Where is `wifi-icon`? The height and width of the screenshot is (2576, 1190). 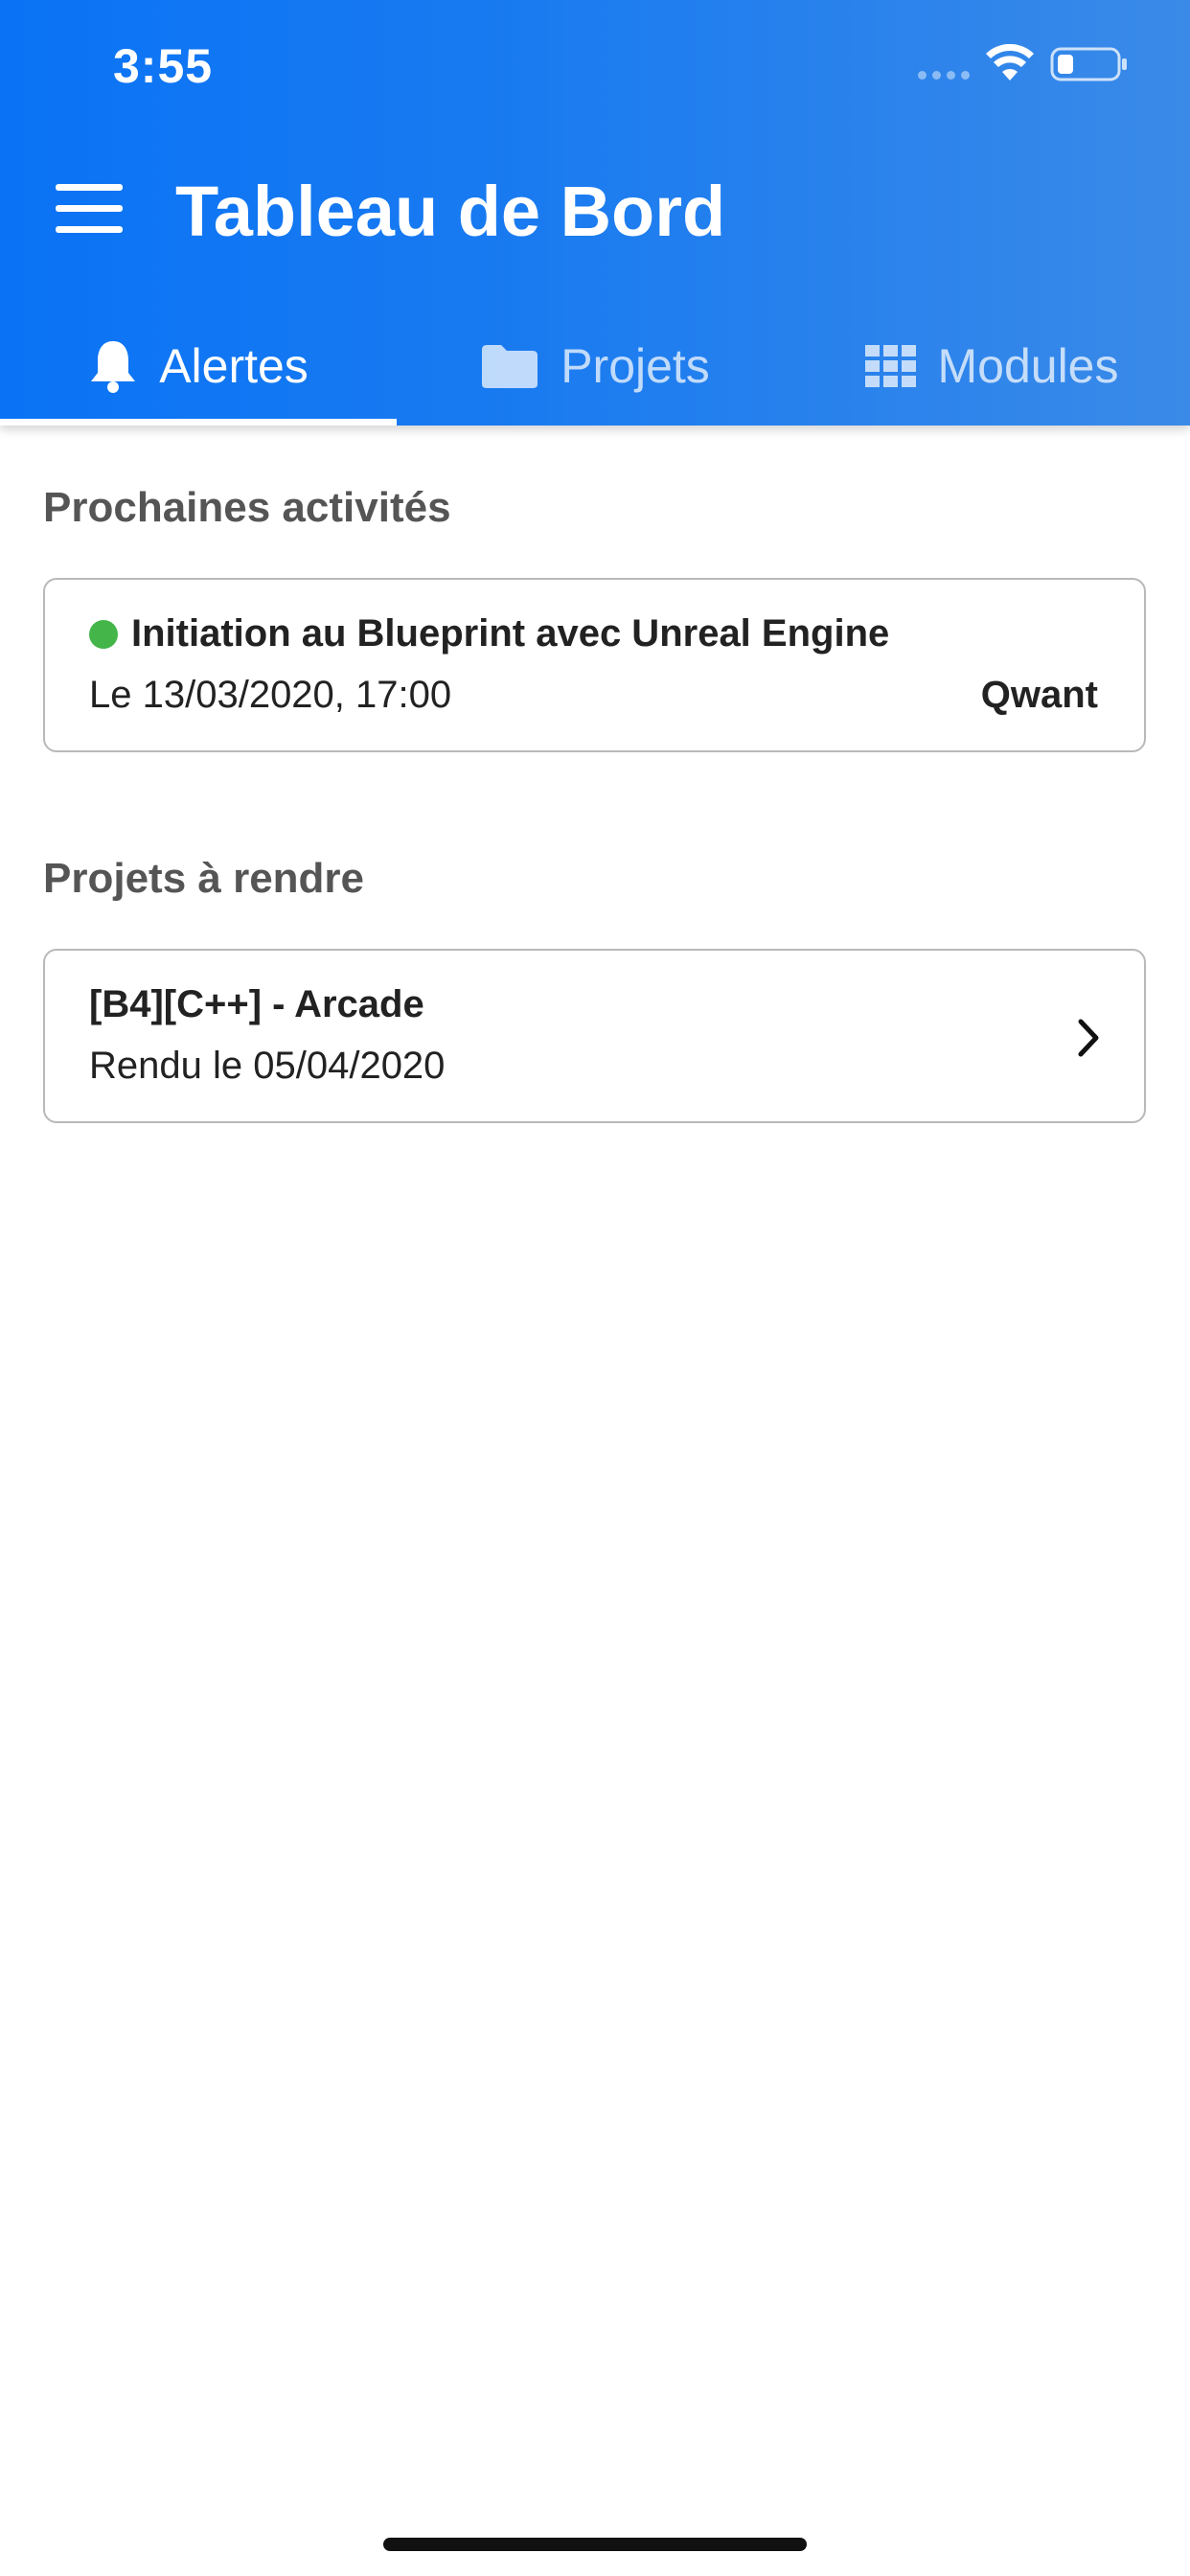 wifi-icon is located at coordinates (1010, 62).